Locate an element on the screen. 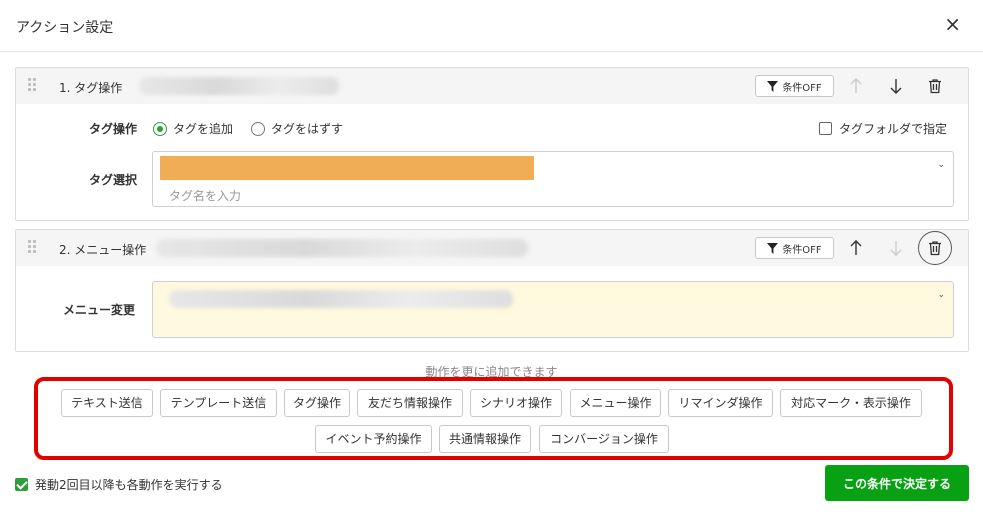 The width and height of the screenshot is (983, 530). tag-folder-checkbox: タグフォルダで指定 is located at coordinates (883, 128).